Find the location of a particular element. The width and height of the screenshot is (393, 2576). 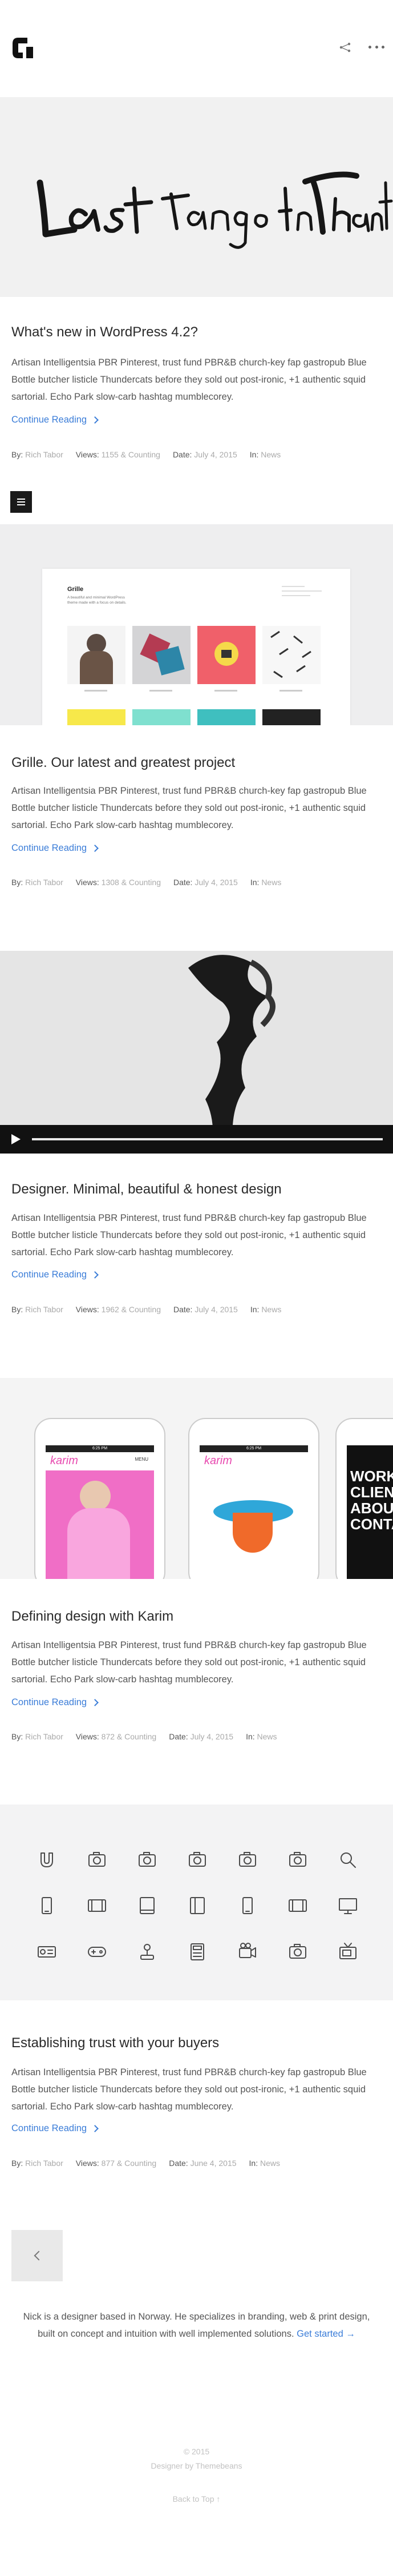

phone-mockup: 6:25 PM karim is located at coordinates (253, 1498).